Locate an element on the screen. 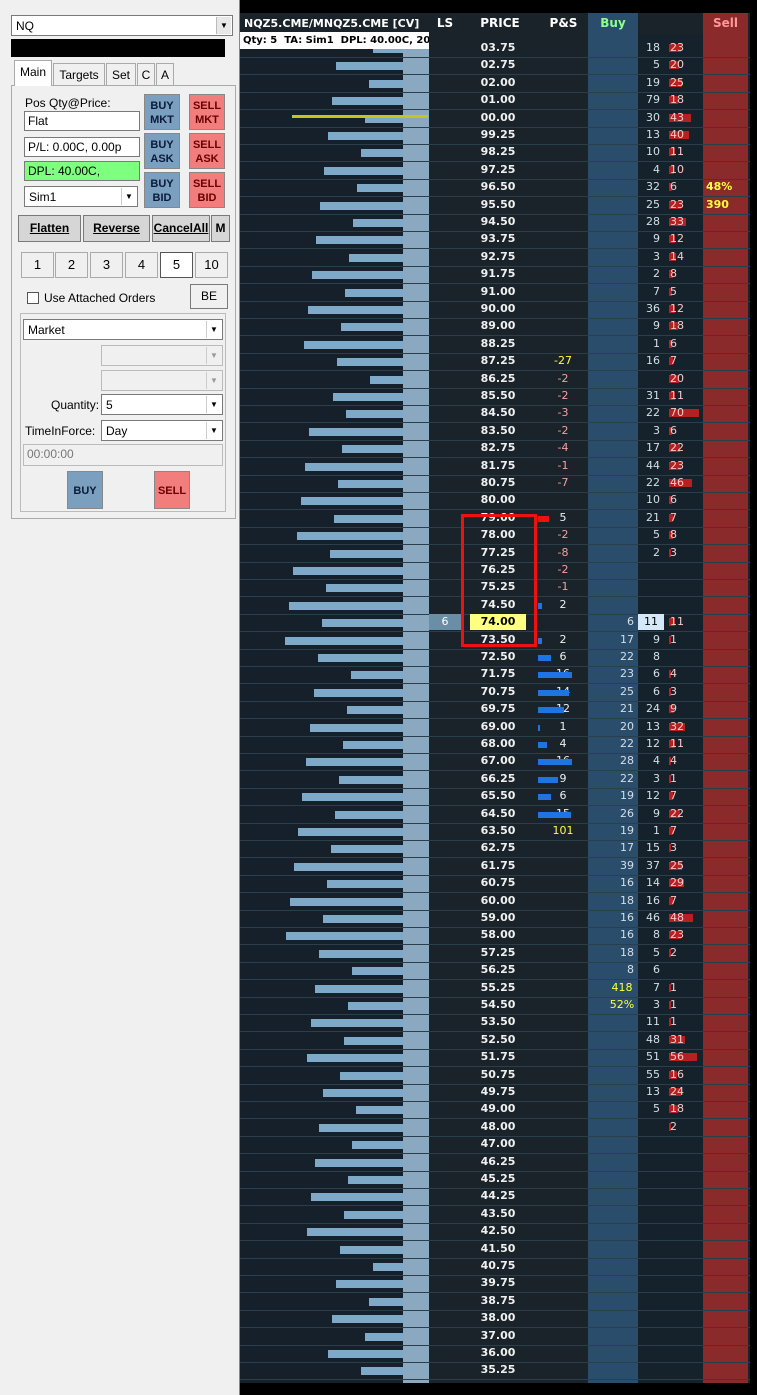  price-cell: 89.00 is located at coordinates (498, 326).